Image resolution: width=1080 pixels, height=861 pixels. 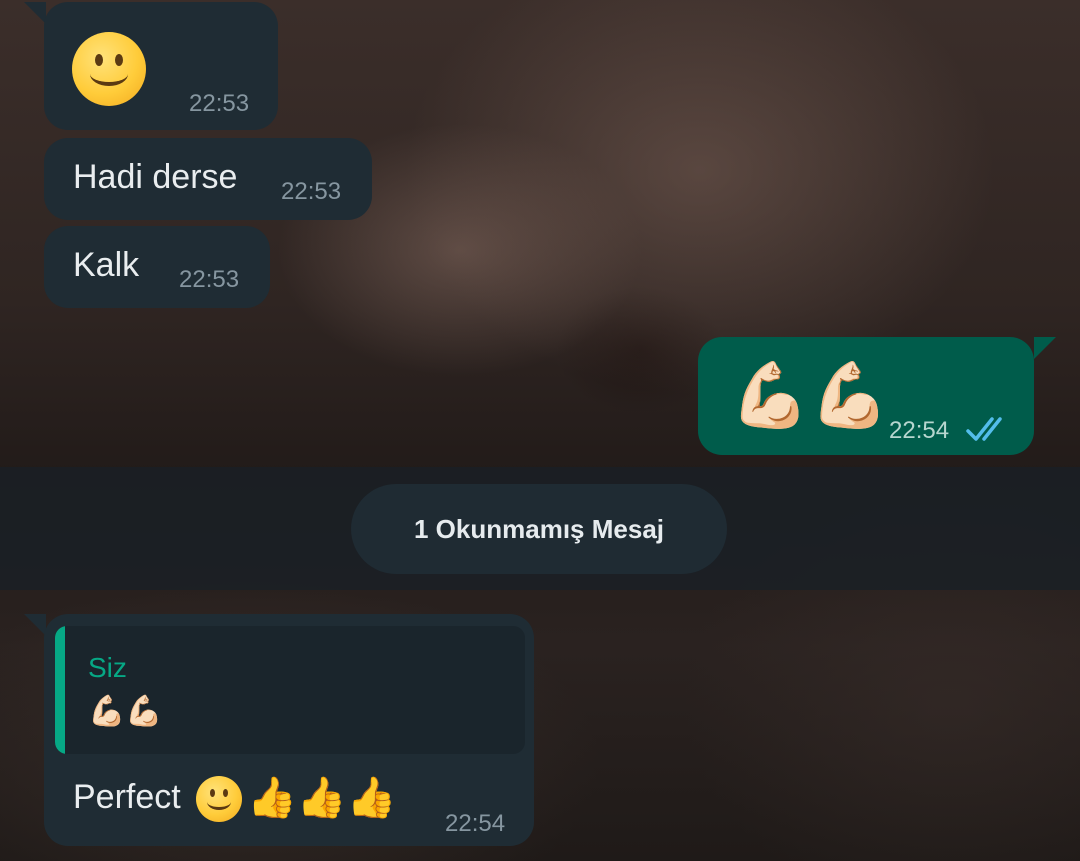 I want to click on message-bubble-incoming: 22:53, so click(x=161, y=66).